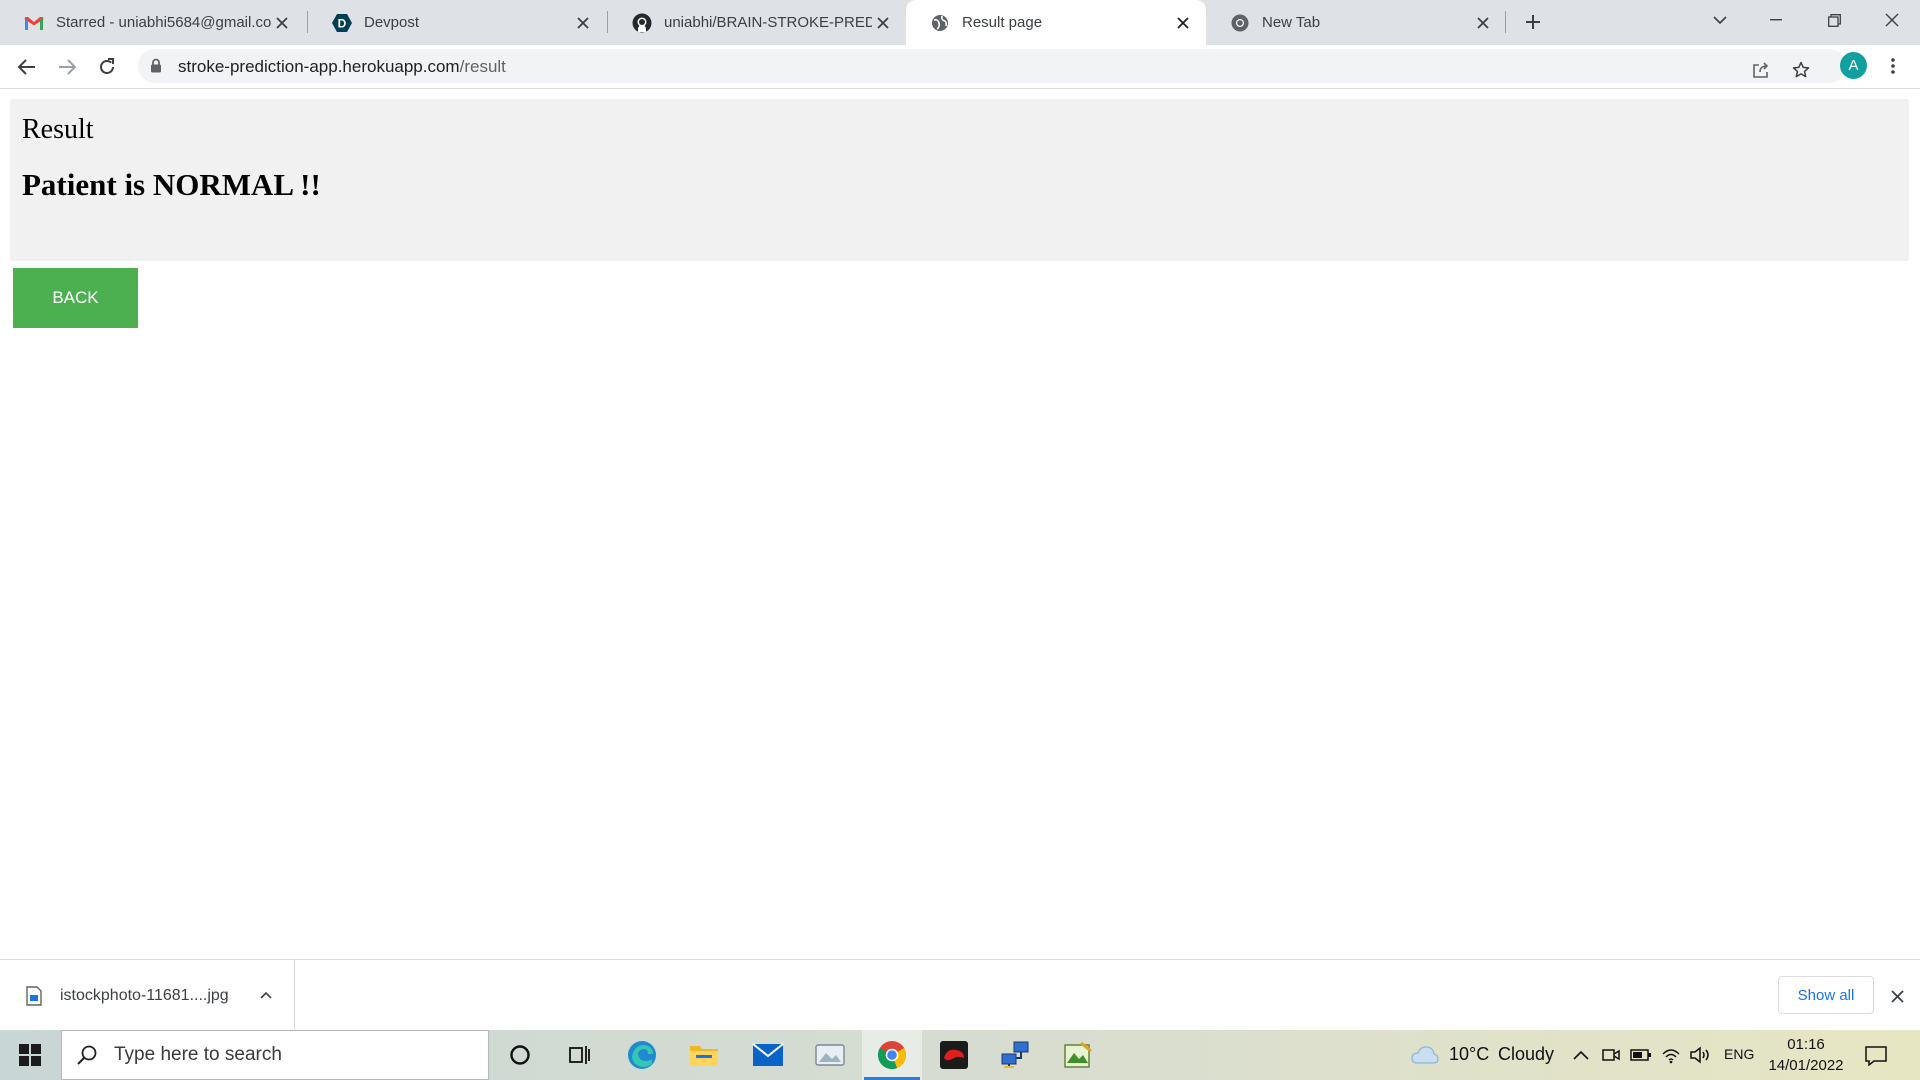 The height and width of the screenshot is (1080, 1920). Describe the element at coordinates (67, 67) in the screenshot. I see `forward-nav-button` at that location.